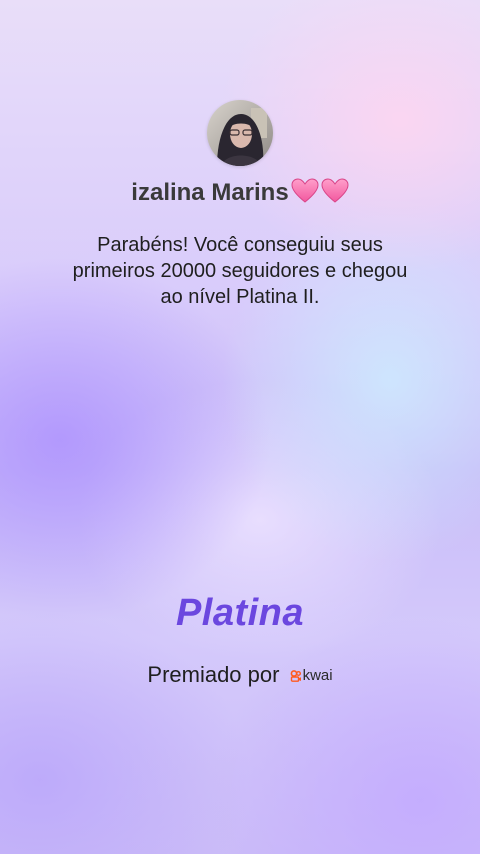  Describe the element at coordinates (317, 675) in the screenshot. I see `kwai-brand-text: kwai` at that location.